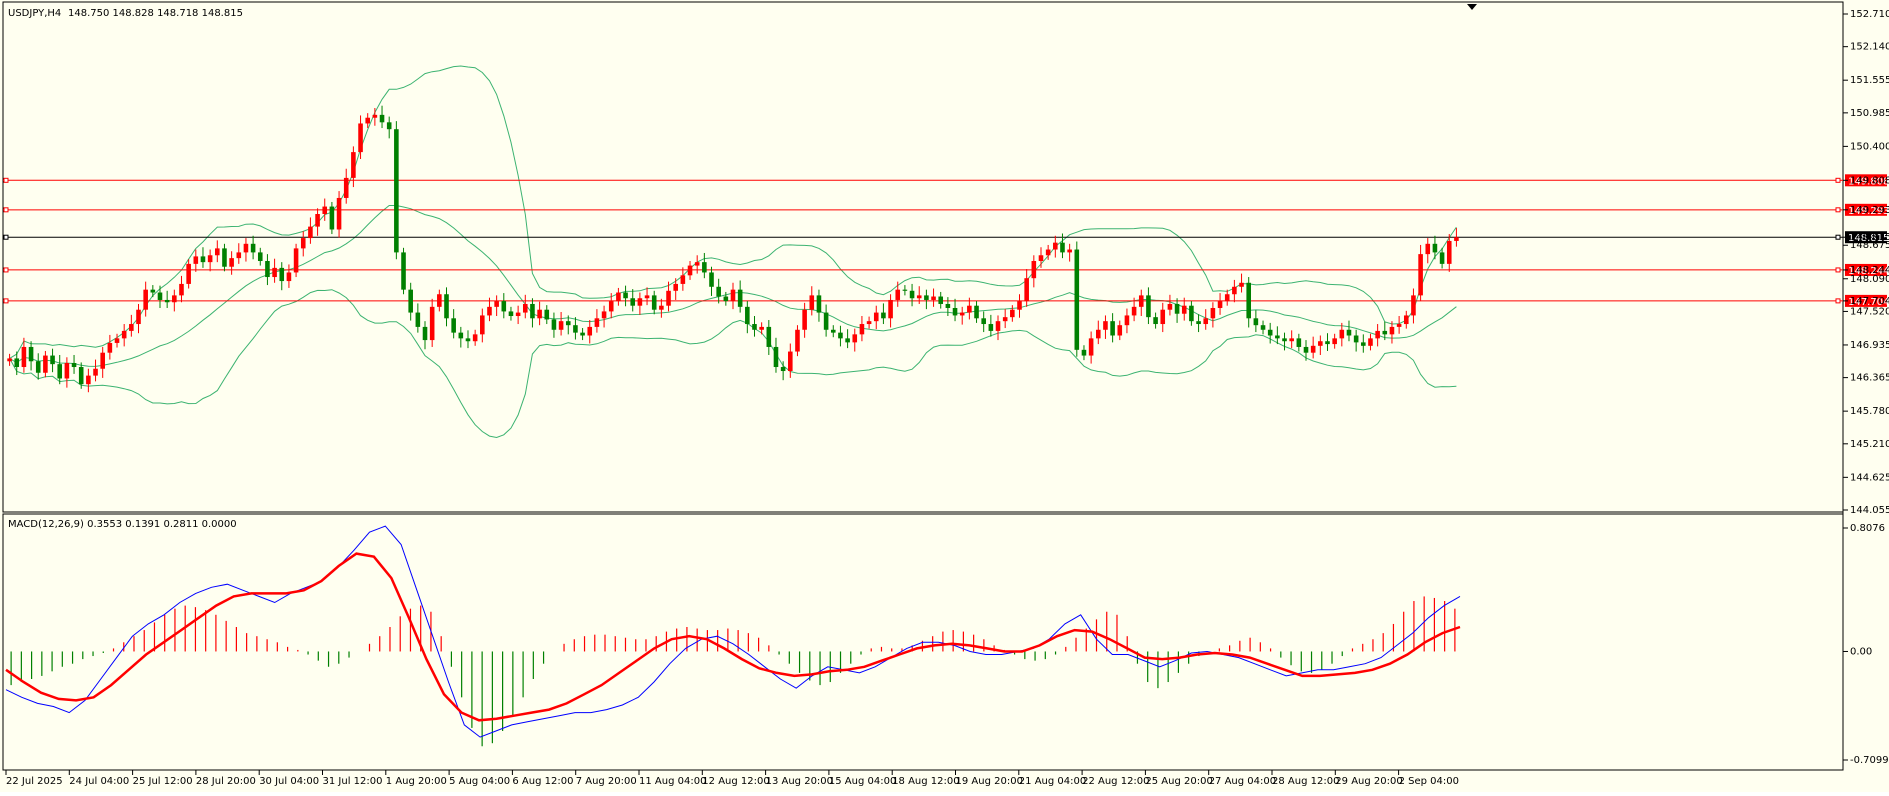 Image resolution: width=1889 pixels, height=796 pixels. I want to click on time-tick-label: 28 Jul 20:00, so click(226, 781).